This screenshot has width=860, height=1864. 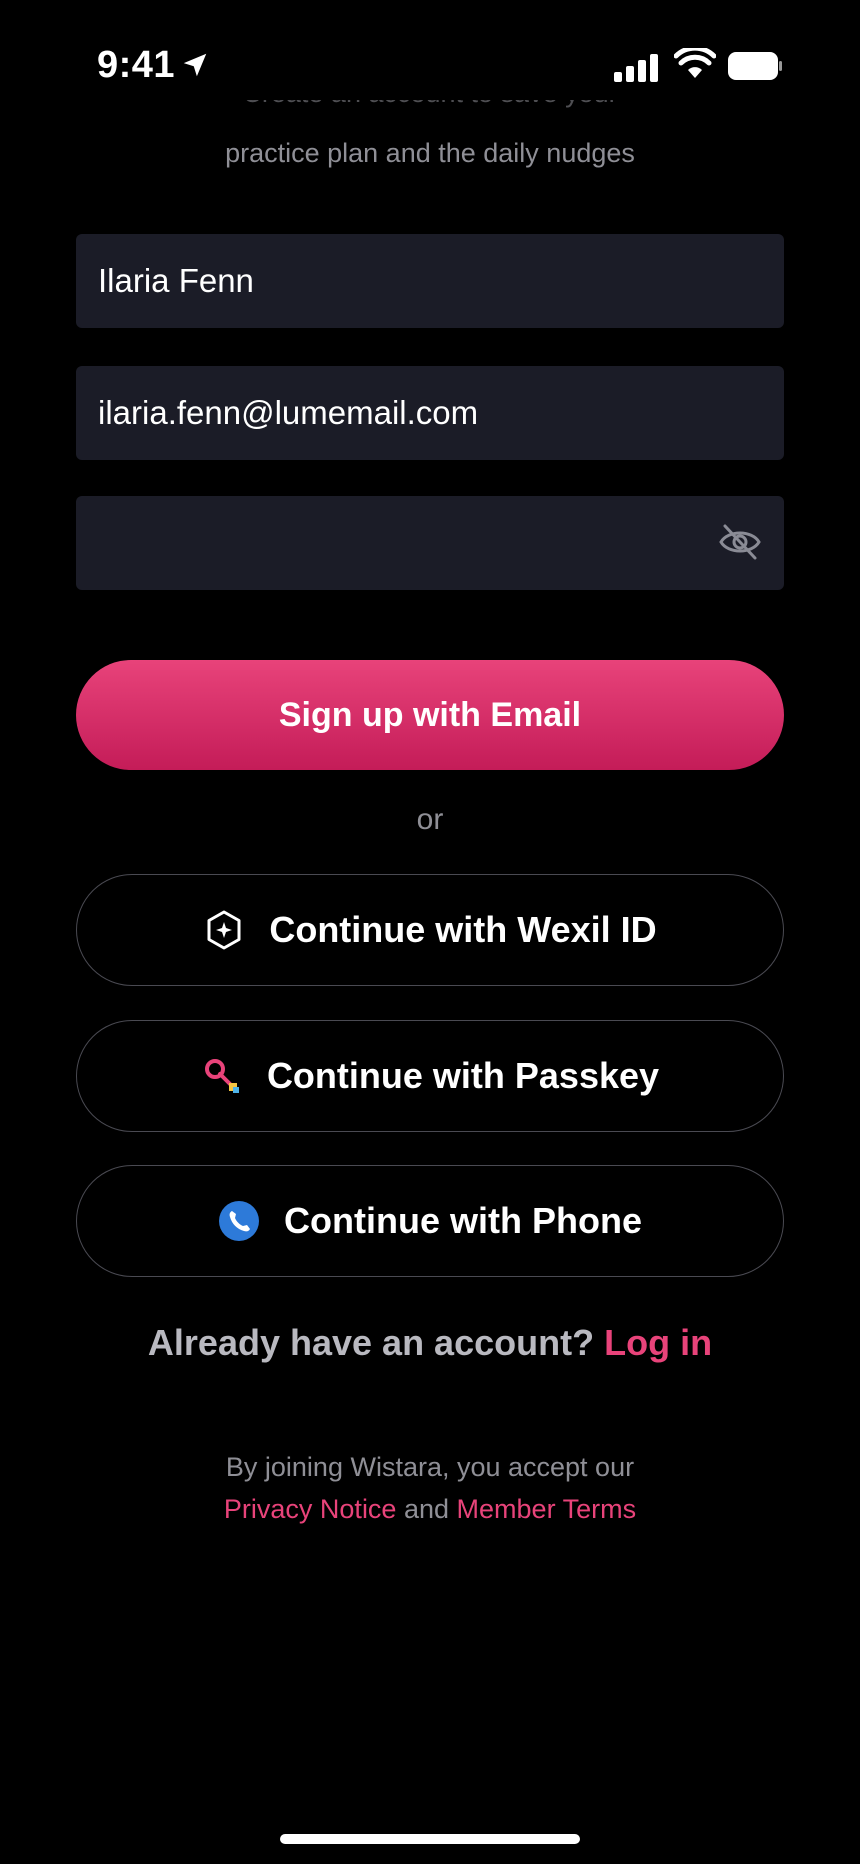 I want to click on login-prompt-text: Already have an account?, so click(x=371, y=1342).